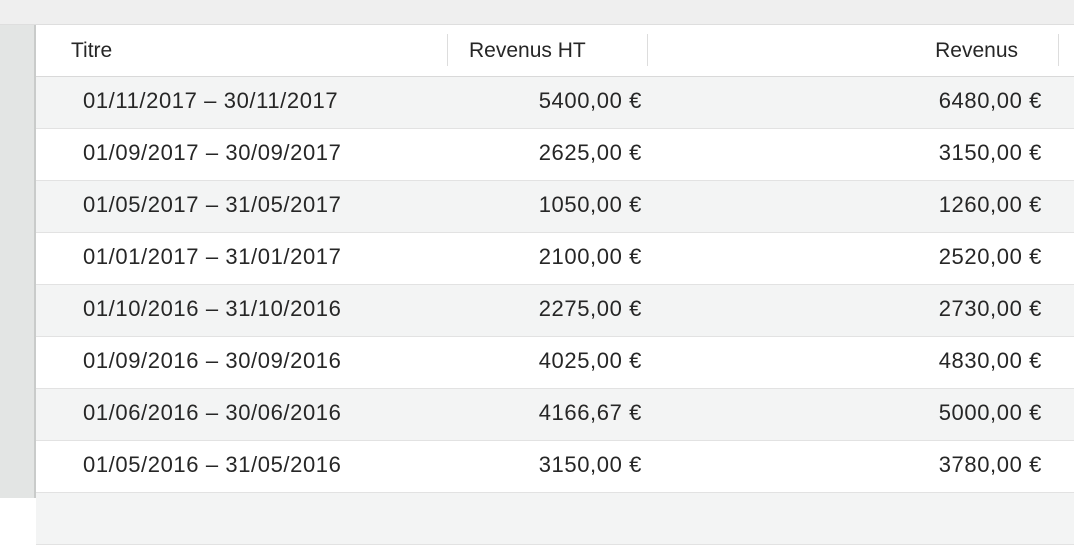 The image size is (1074, 545). I want to click on table-header: Titre Revenus HT Revenus, so click(555, 51).